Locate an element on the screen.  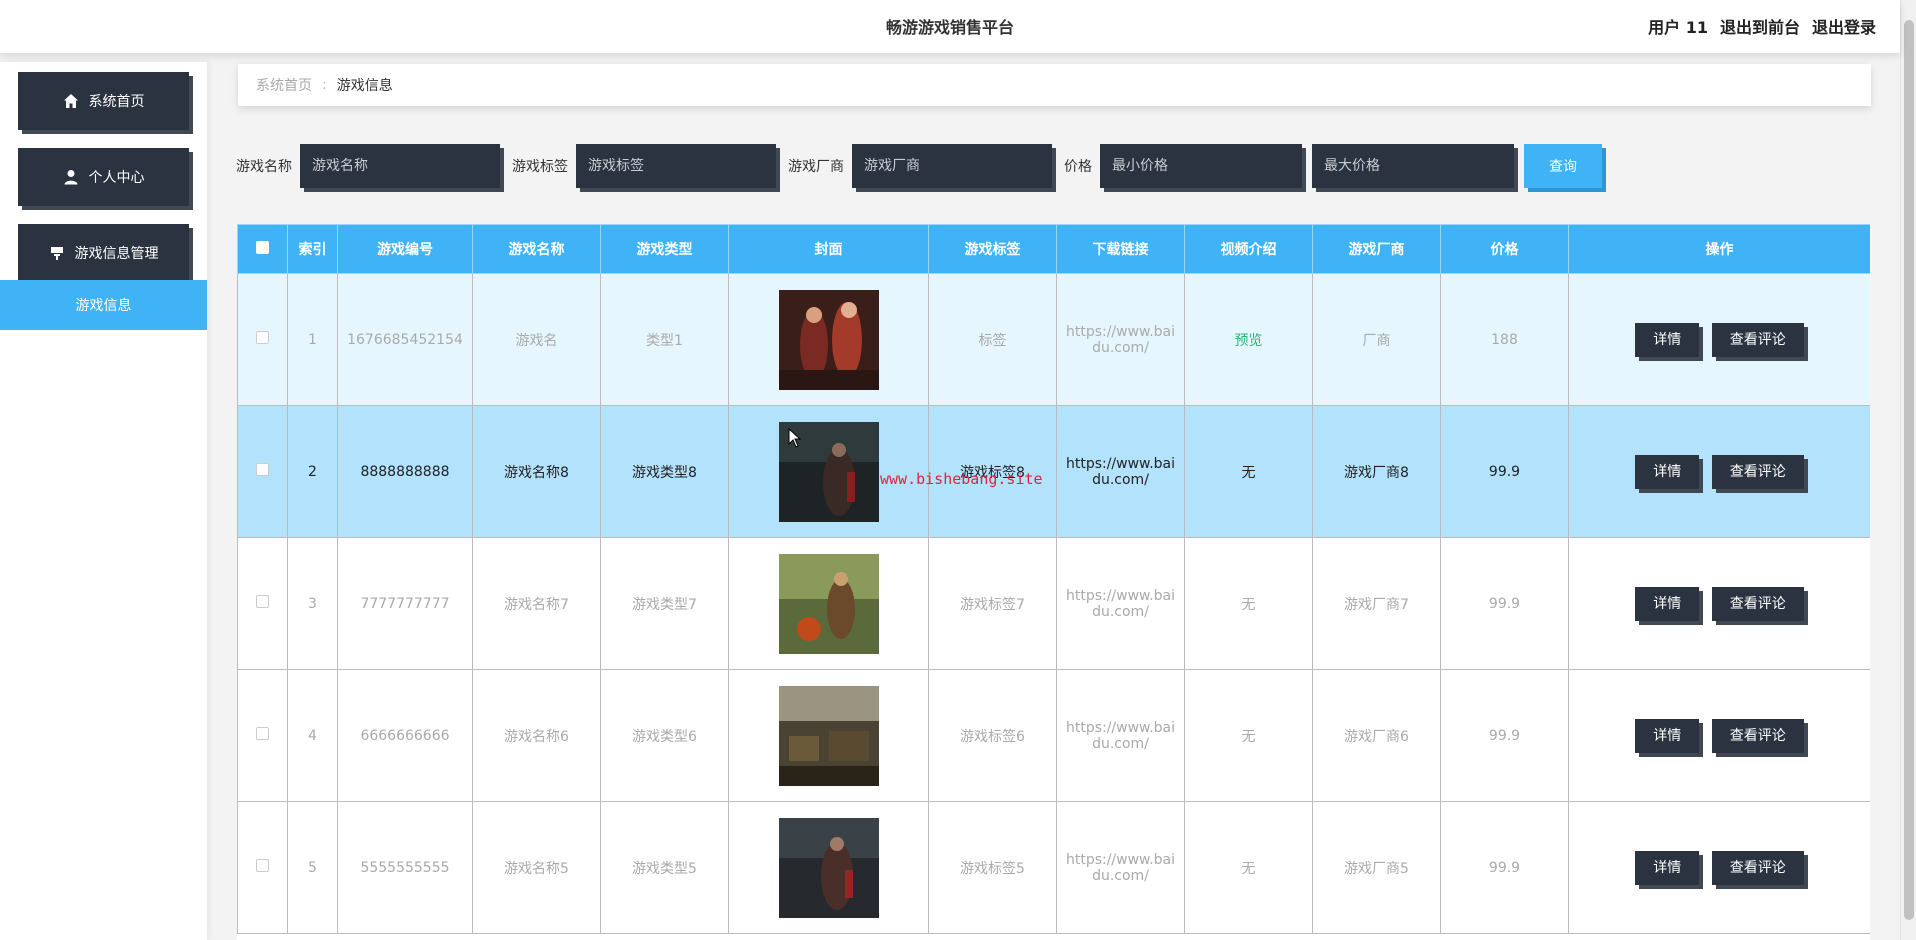
cell-code: 5555555555 is located at coordinates (405, 867).